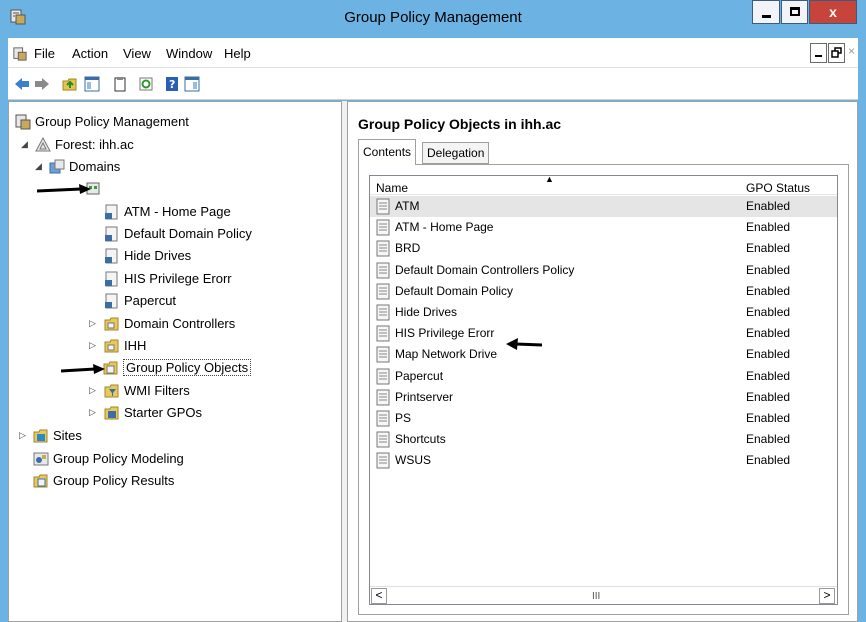  What do you see at coordinates (137, 53) in the screenshot?
I see `menu-view: View` at bounding box center [137, 53].